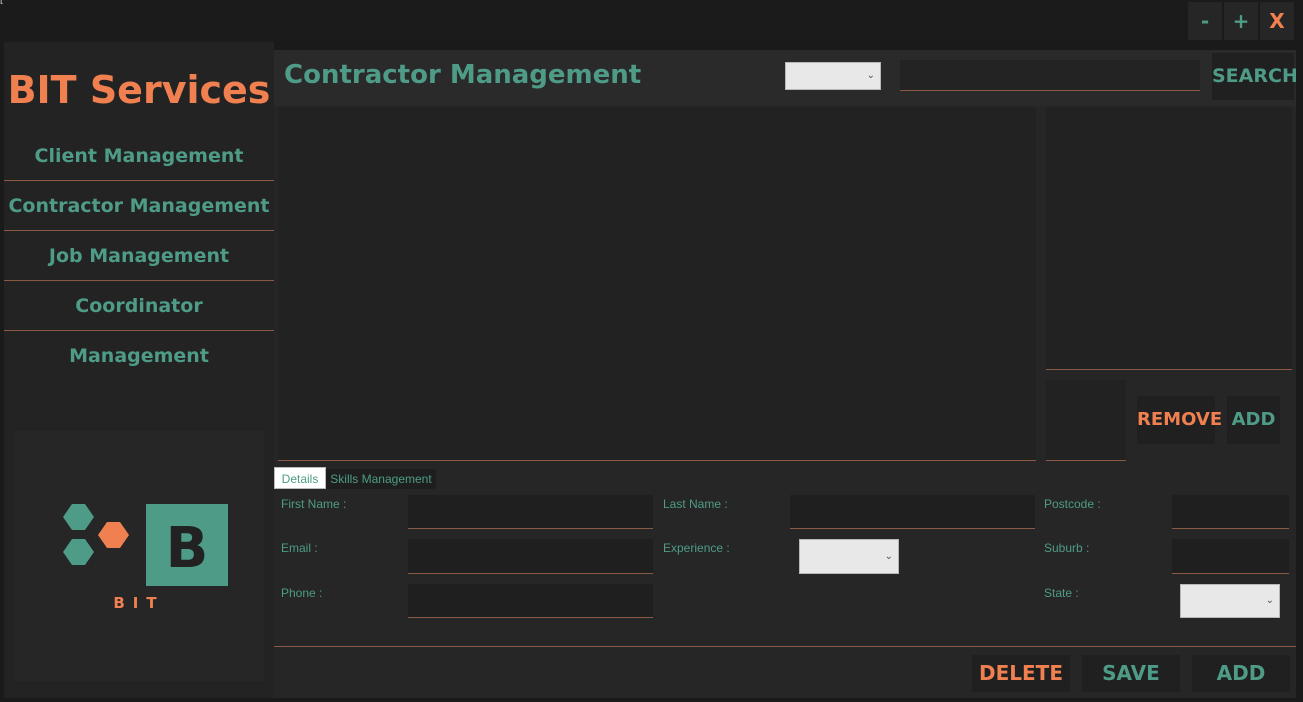  What do you see at coordinates (1067, 548) in the screenshot?
I see `suburb-label: Suburb :` at bounding box center [1067, 548].